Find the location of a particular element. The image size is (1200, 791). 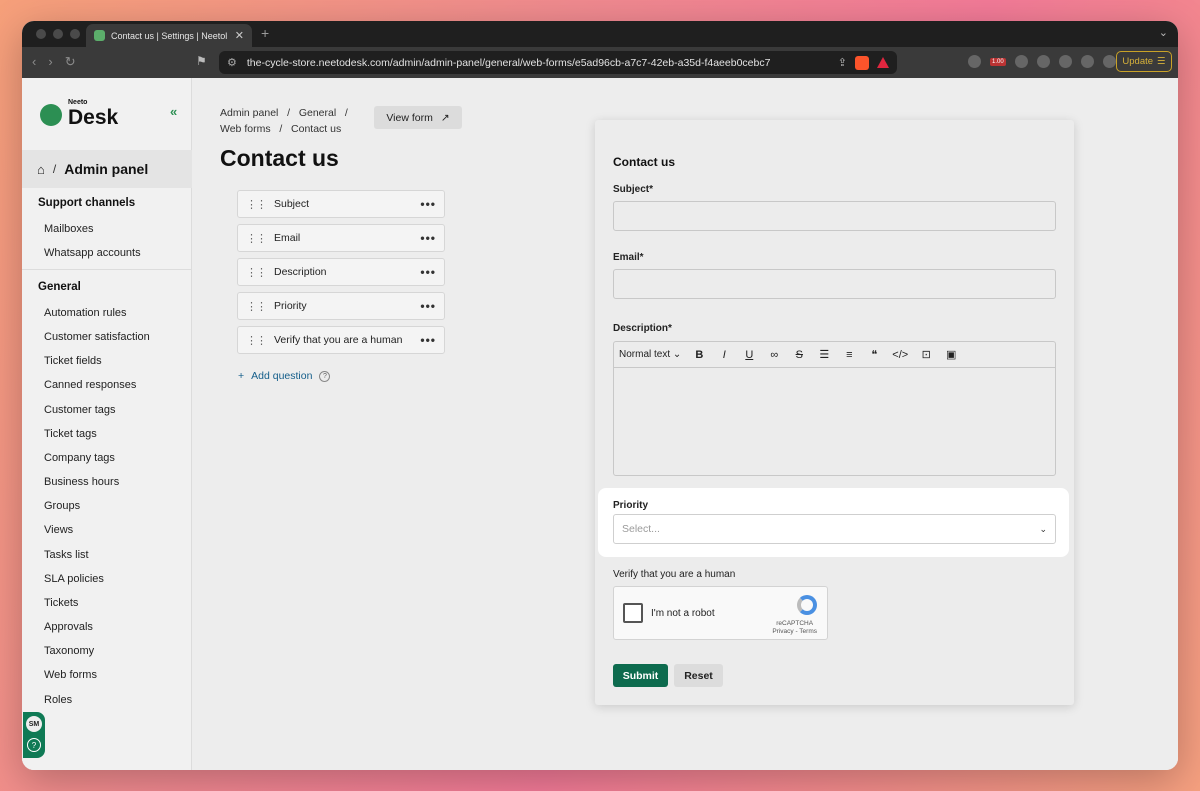

numbered-list-icon: ≡ is located at coordinates (849, 355).